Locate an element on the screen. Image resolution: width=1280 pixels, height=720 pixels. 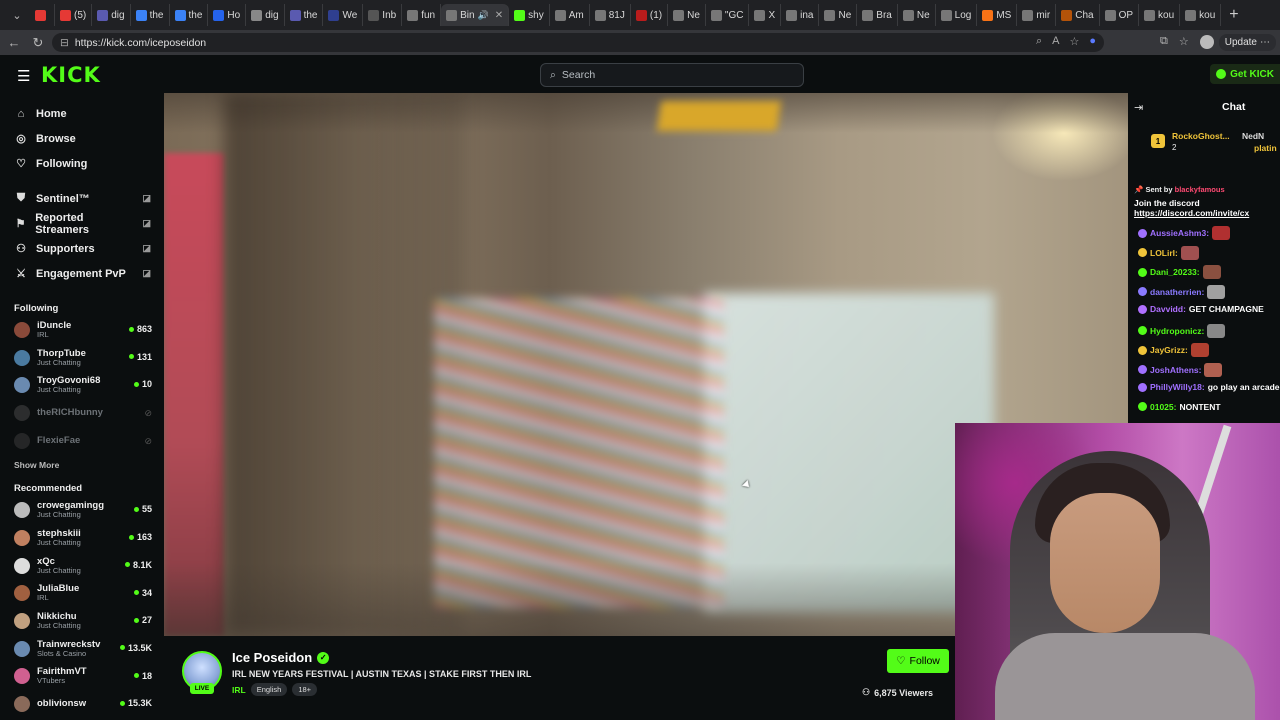
sidebar-channel: theRICHbunny ⊘ is located at coordinates (81, 413).